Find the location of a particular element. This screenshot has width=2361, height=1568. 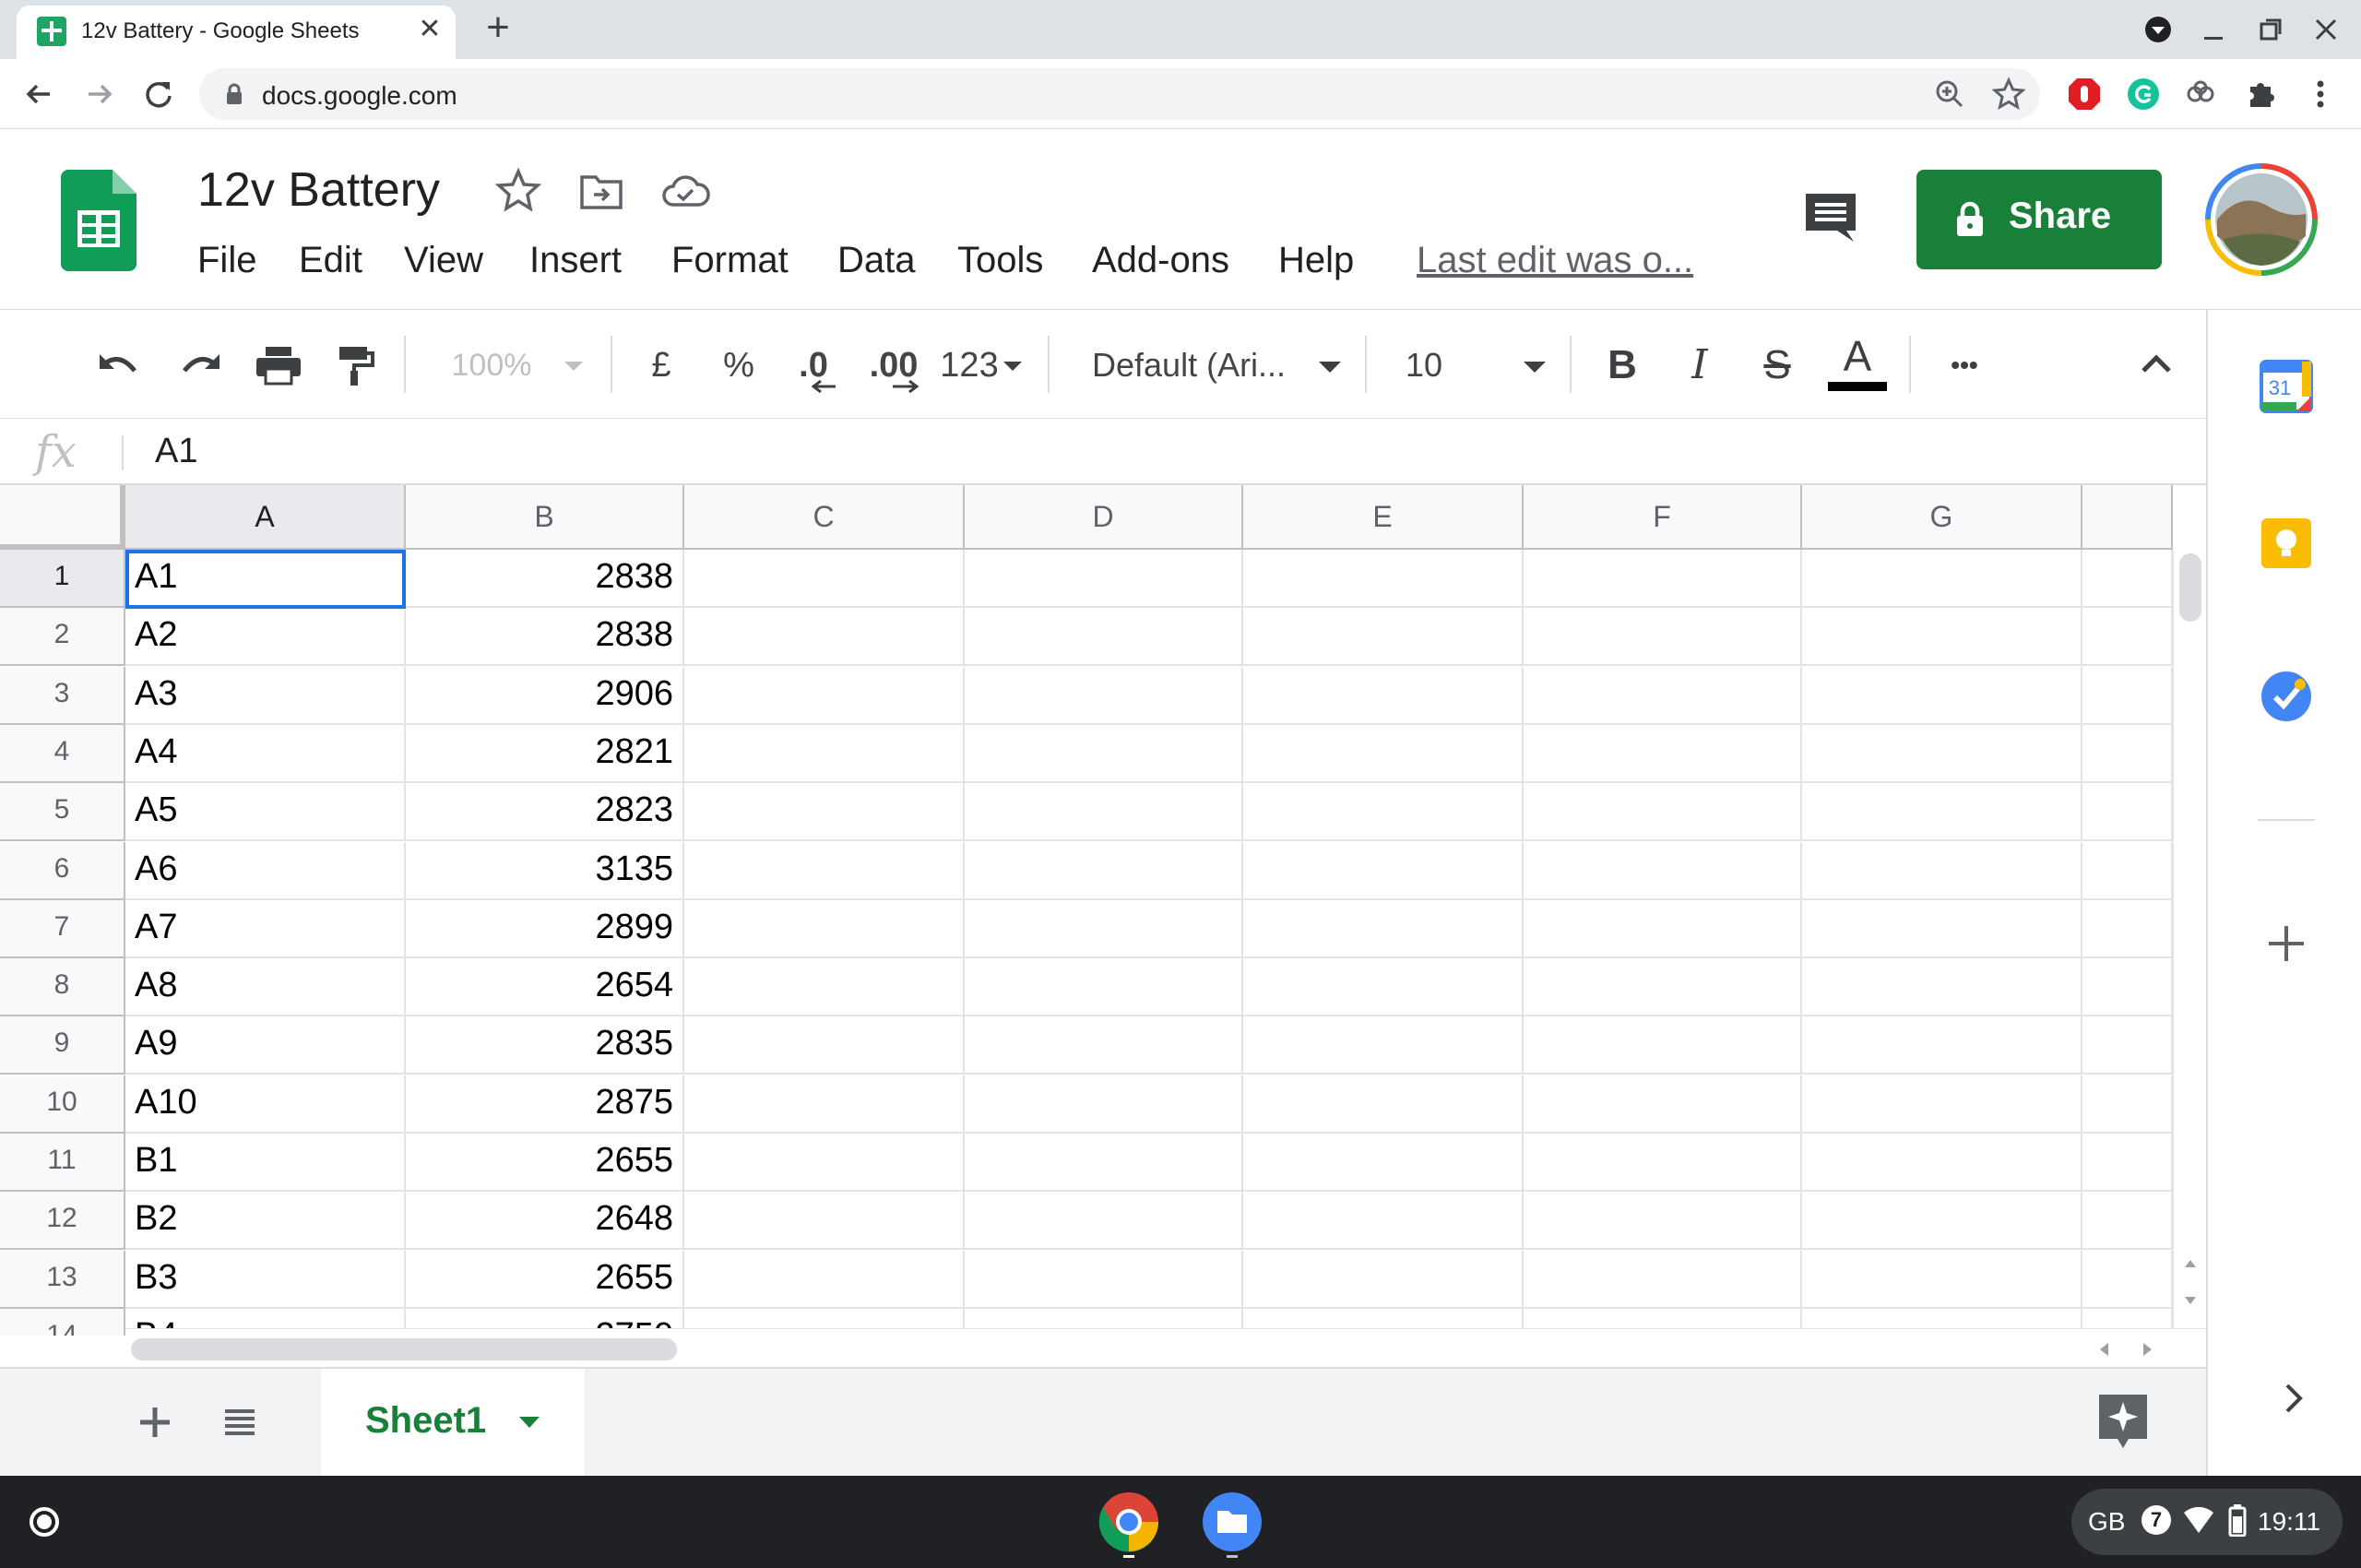

increase-decimal-button: .00 is located at coordinates (893, 366).